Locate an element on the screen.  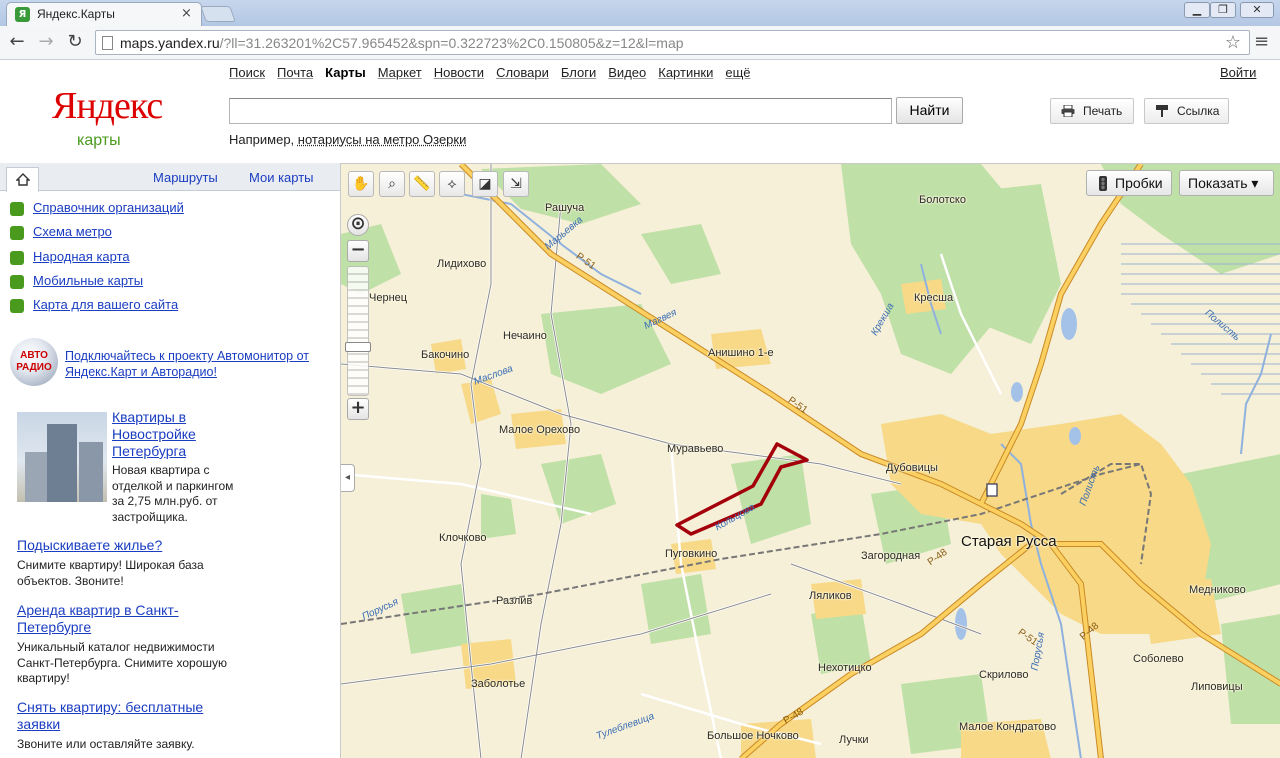
ad-text-4: Звоните или оставляйте заявку. is located at coordinates (106, 744).